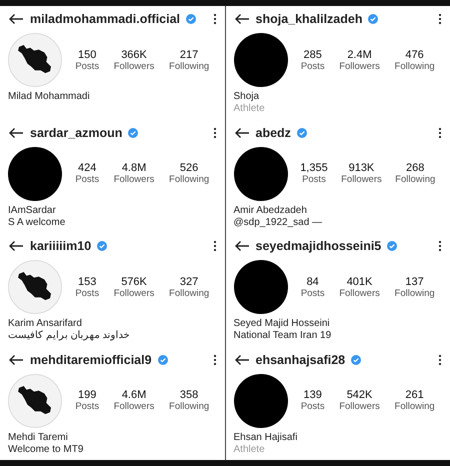 This screenshot has height=466, width=450. Describe the element at coordinates (414, 282) in the screenshot. I see `following-count: 137` at that location.